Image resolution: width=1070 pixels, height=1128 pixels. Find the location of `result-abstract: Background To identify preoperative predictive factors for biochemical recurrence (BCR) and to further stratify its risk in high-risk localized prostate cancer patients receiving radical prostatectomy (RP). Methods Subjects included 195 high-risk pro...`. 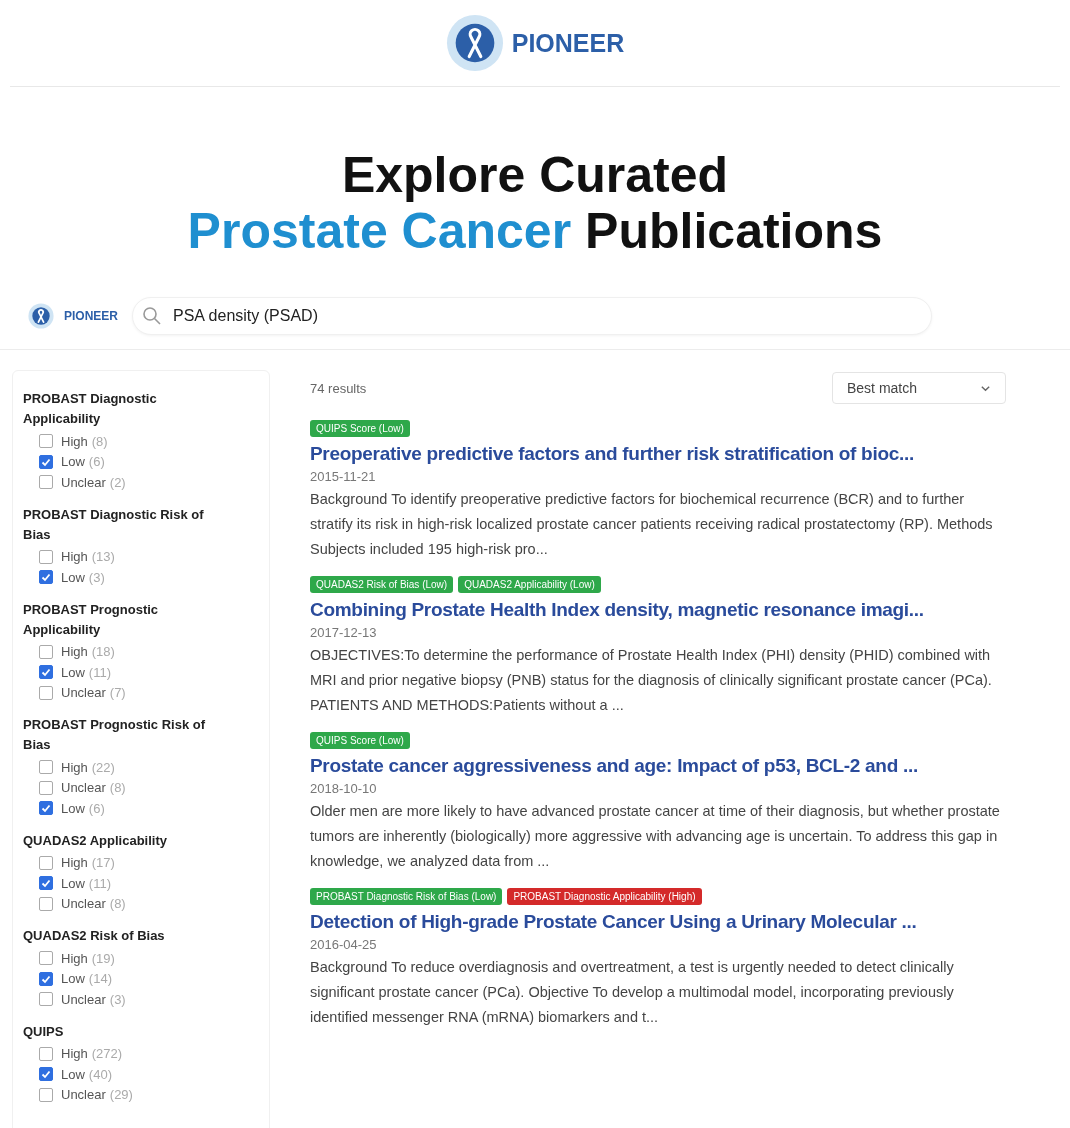

result-abstract: Background To identify preoperative predictive factors for biochemical recurrence (BCR) and to further stratify its risk in high-risk localized prostate cancer patients receiving radical prostatectomy (RP). Methods Subjects included 195 high-risk pro... is located at coordinates (652, 524).